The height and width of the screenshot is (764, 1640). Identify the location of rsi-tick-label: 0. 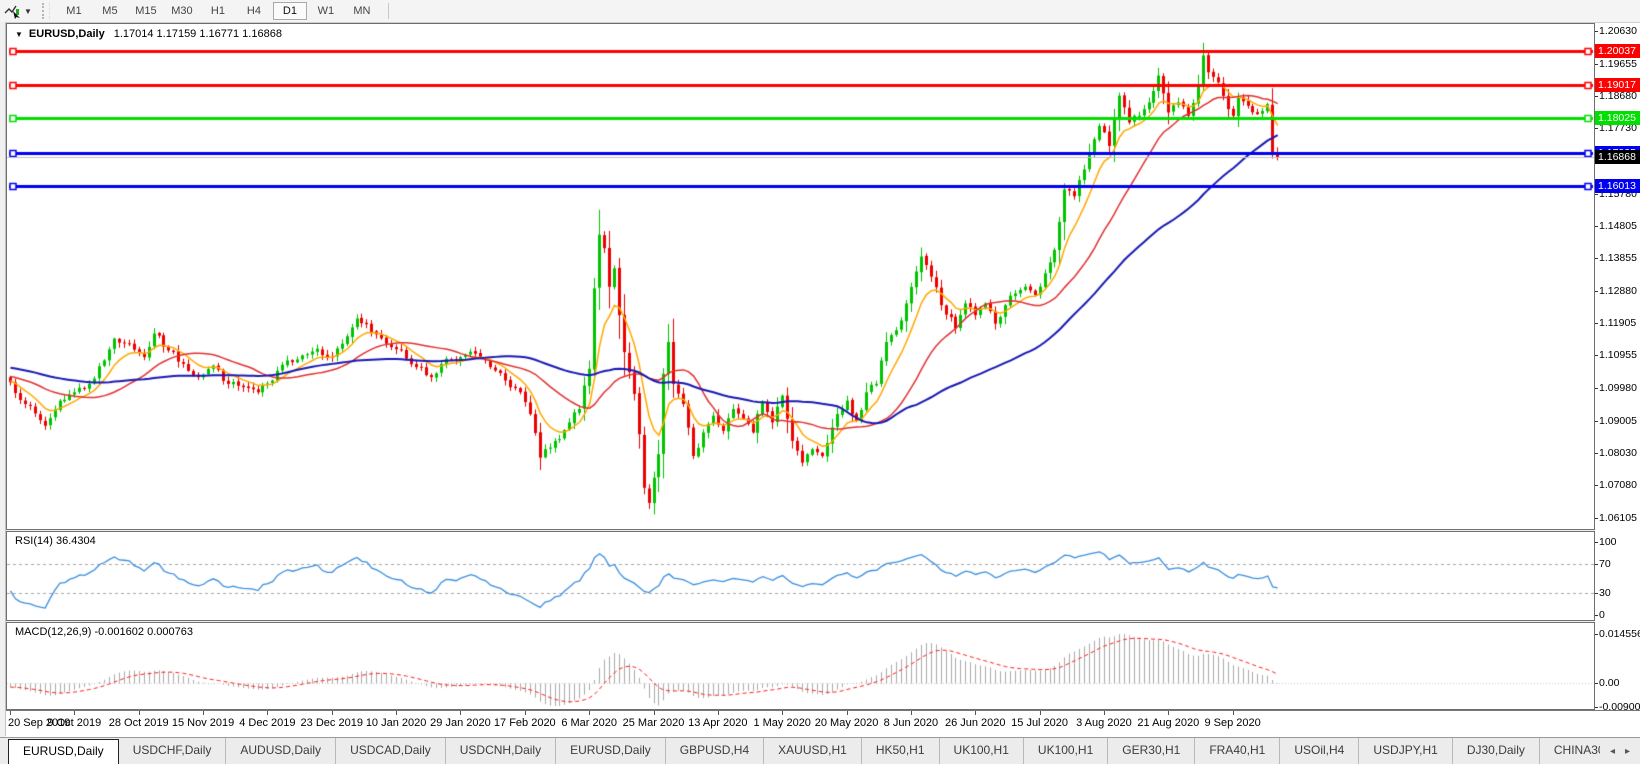
(1600, 615).